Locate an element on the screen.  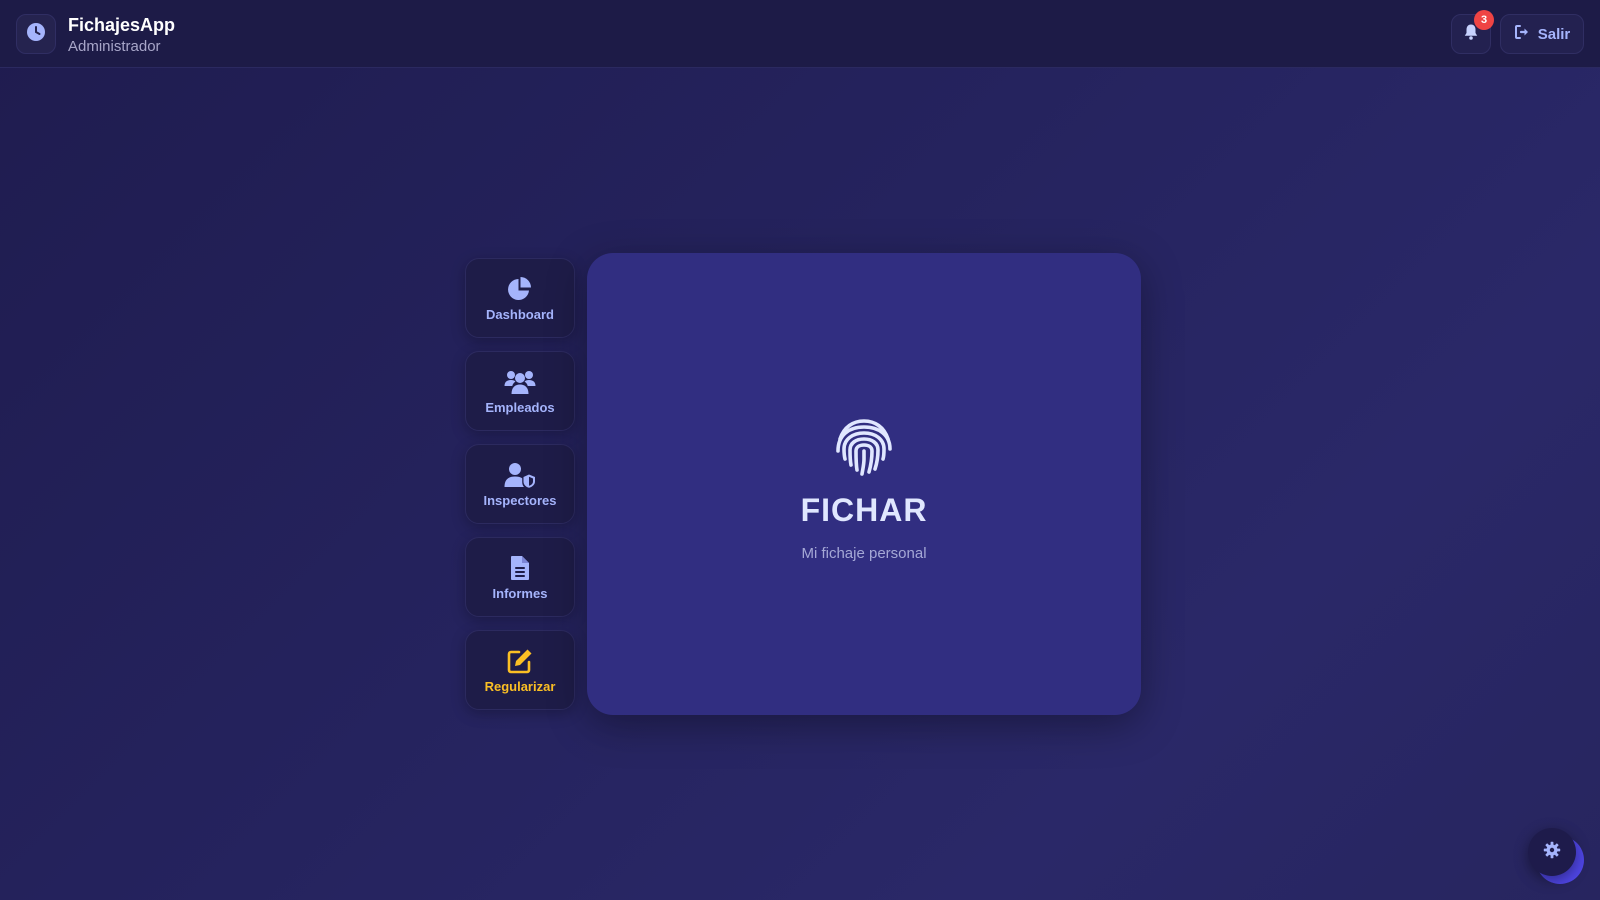
nav-label: Empleados is located at coordinates (520, 407).